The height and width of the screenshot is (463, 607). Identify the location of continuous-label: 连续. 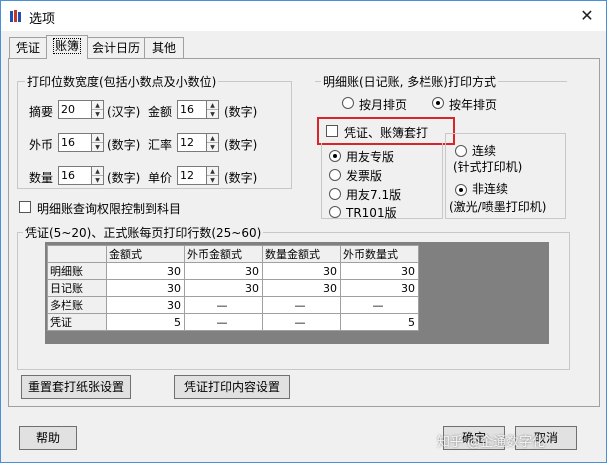
(484, 151).